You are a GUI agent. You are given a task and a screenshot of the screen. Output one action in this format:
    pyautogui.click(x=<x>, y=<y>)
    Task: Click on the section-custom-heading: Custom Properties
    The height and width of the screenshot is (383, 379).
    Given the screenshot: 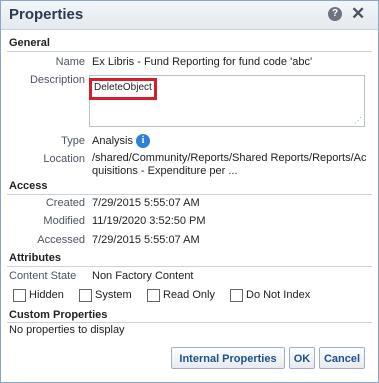 What is the action you would take?
    pyautogui.click(x=58, y=315)
    